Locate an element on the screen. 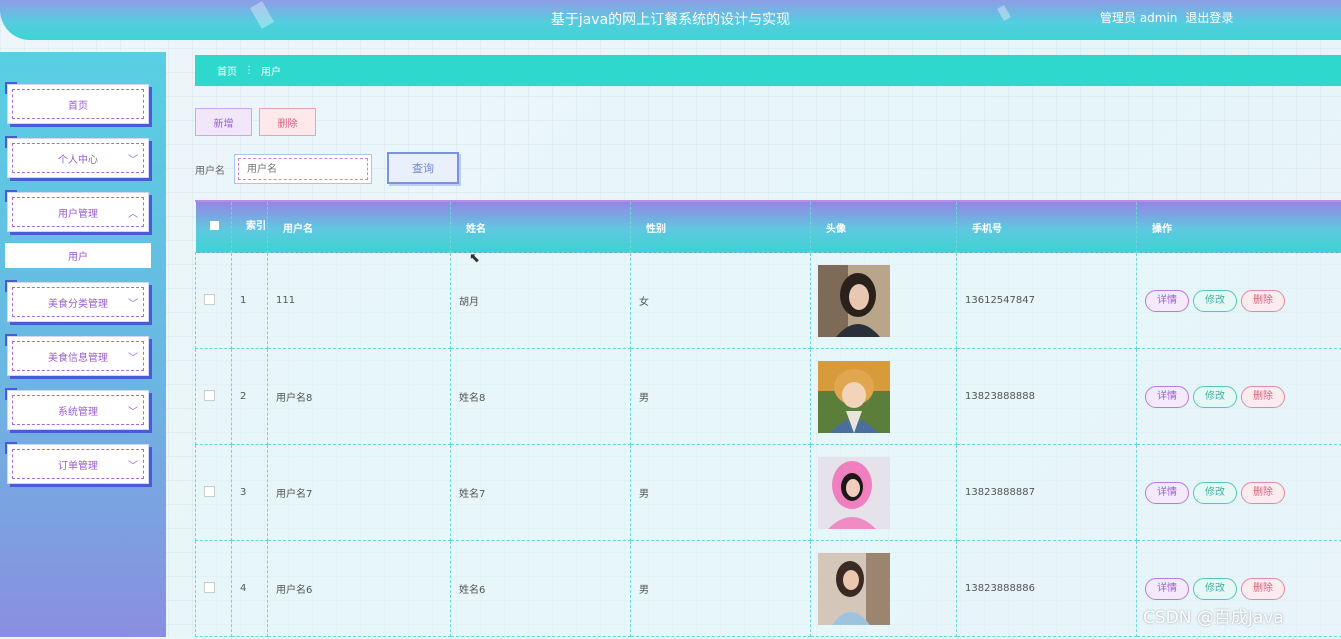  sidebar-item-label: 系统管理 is located at coordinates (78, 410).